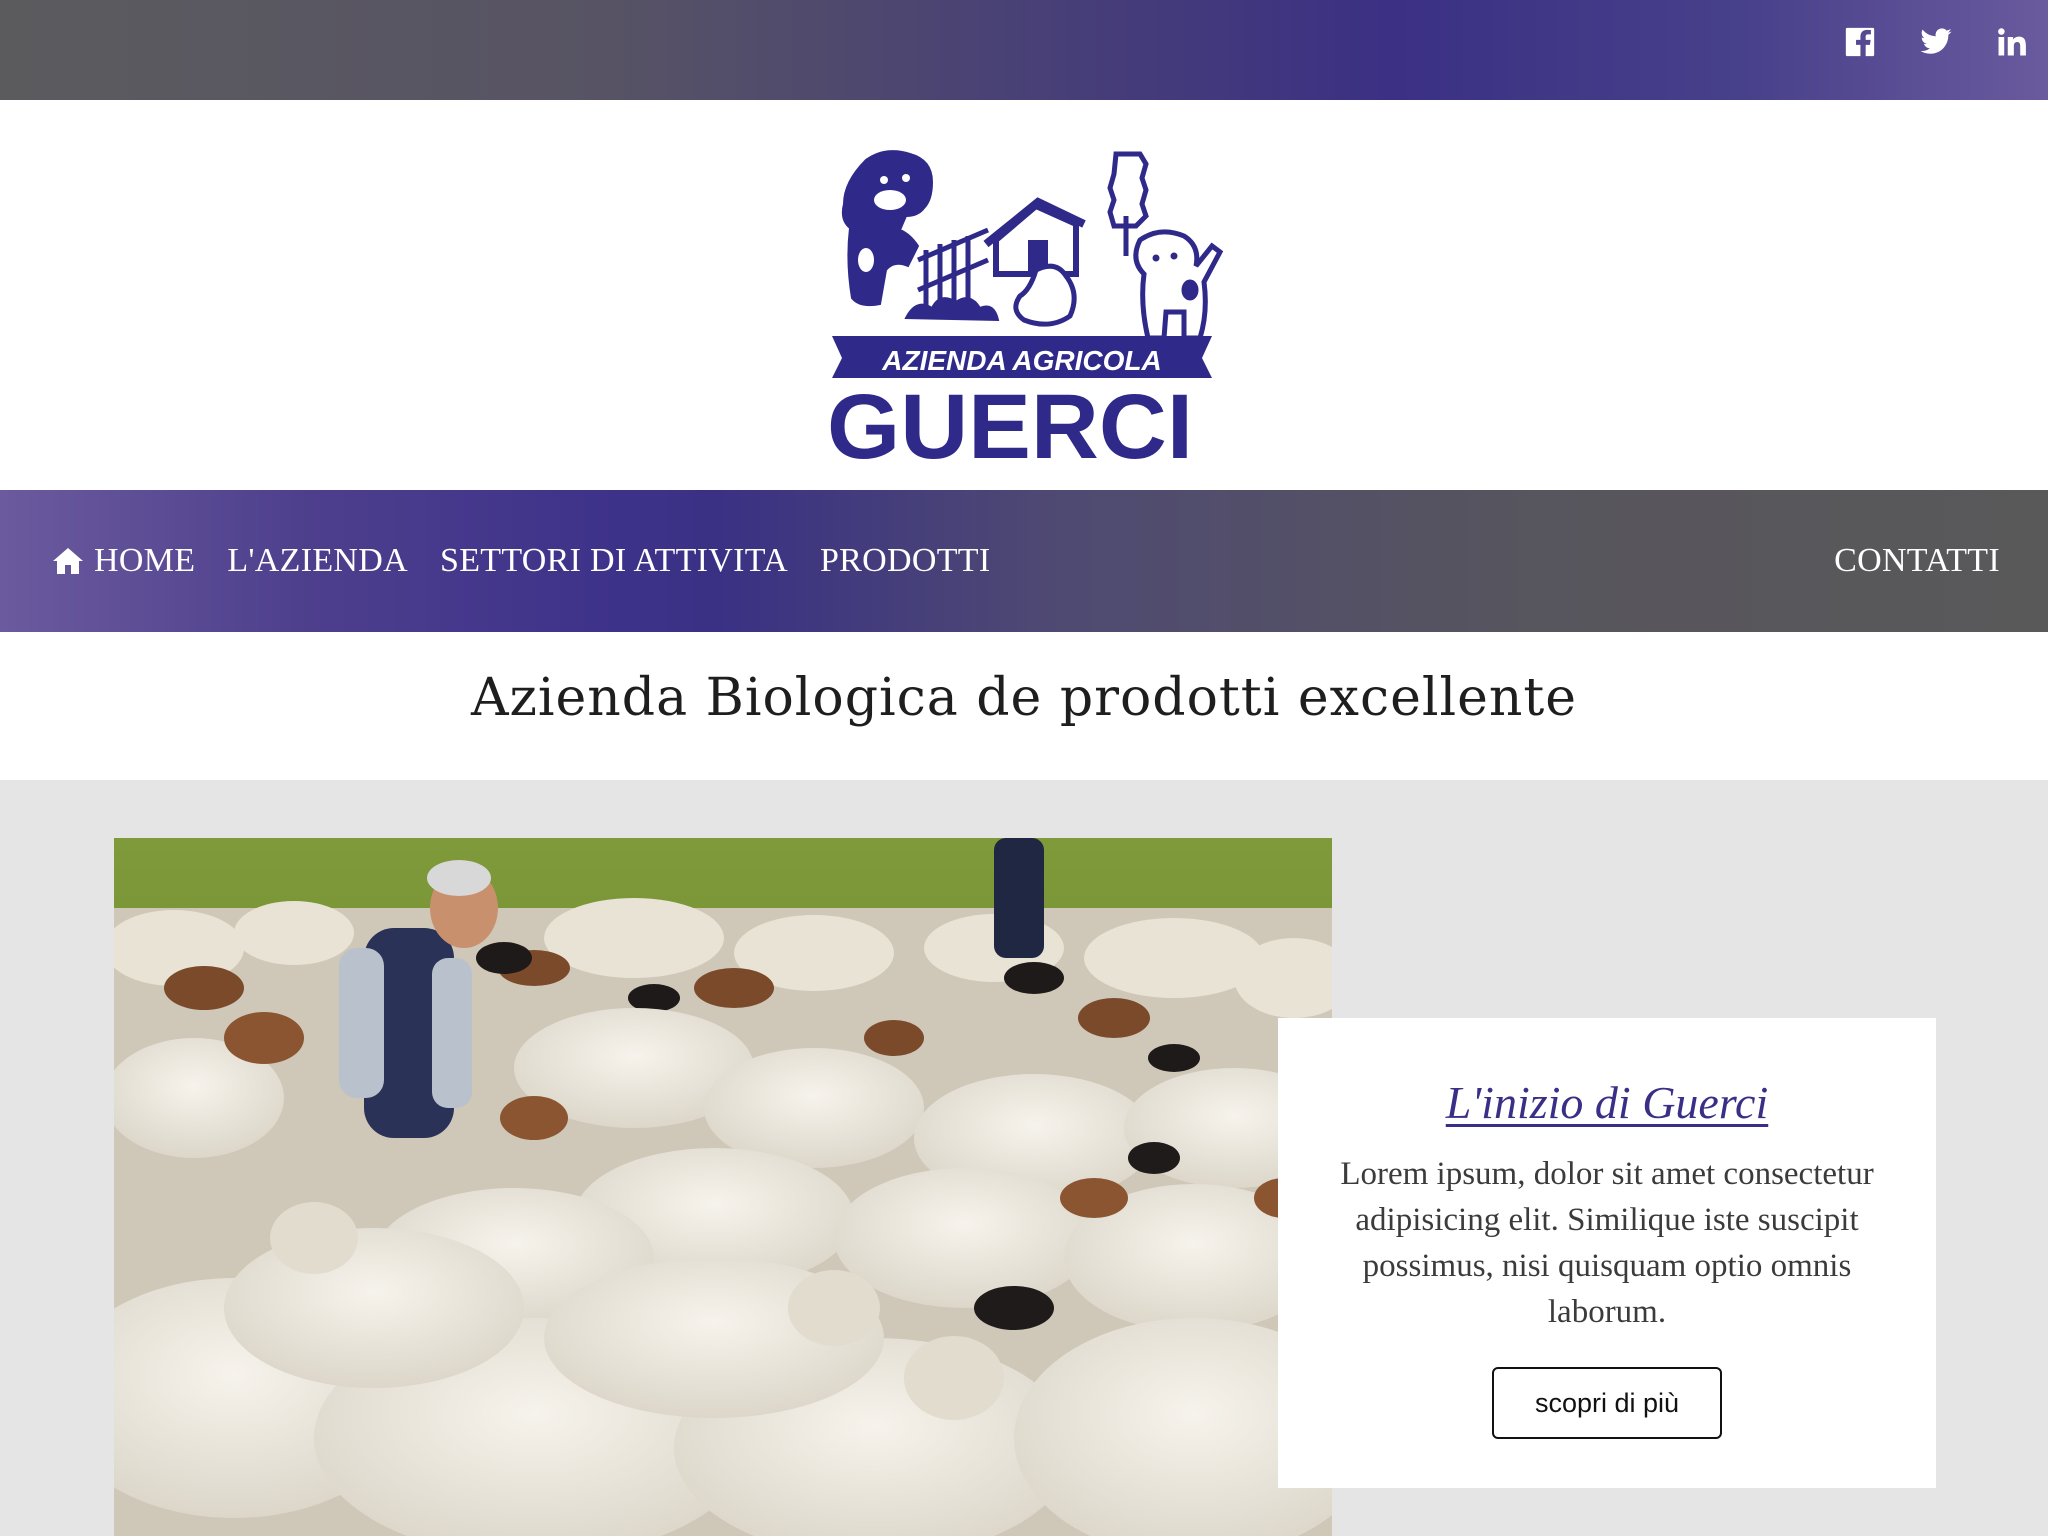  What do you see at coordinates (1607, 1403) in the screenshot?
I see `discover-more-button: scopri di più` at bounding box center [1607, 1403].